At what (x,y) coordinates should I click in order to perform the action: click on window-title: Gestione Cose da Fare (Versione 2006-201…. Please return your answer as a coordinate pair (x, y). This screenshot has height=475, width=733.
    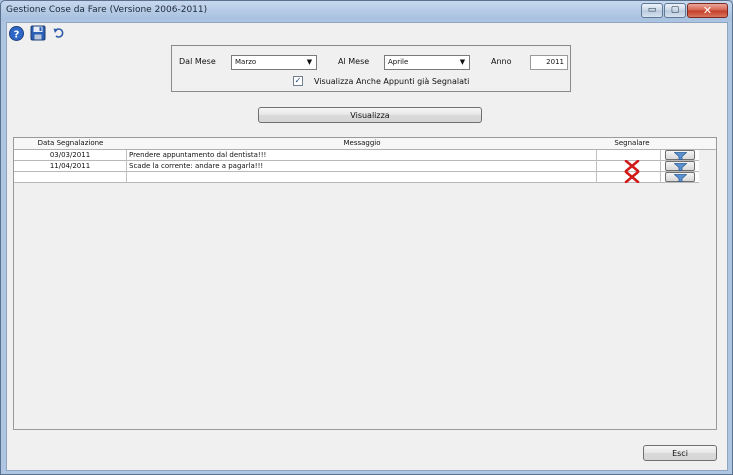
    Looking at the image, I should click on (107, 10).